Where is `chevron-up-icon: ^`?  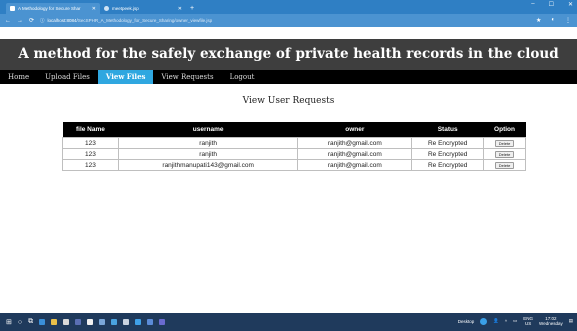
chevron-up-icon: ^ is located at coordinates (506, 321).